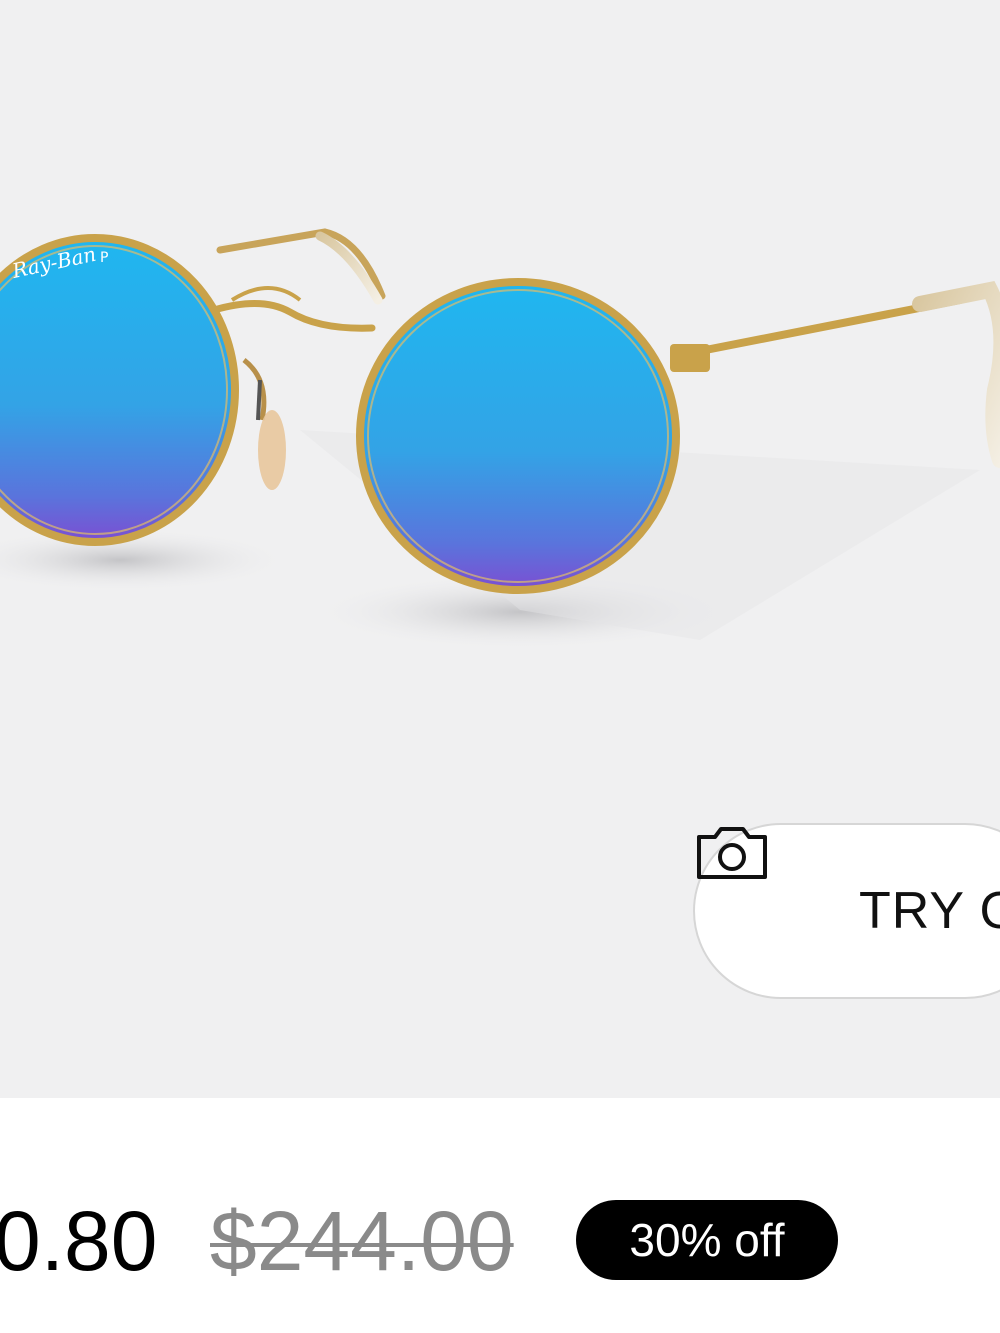 The height and width of the screenshot is (1333, 1000). I want to click on discount-badge: 30% off, so click(707, 1240).